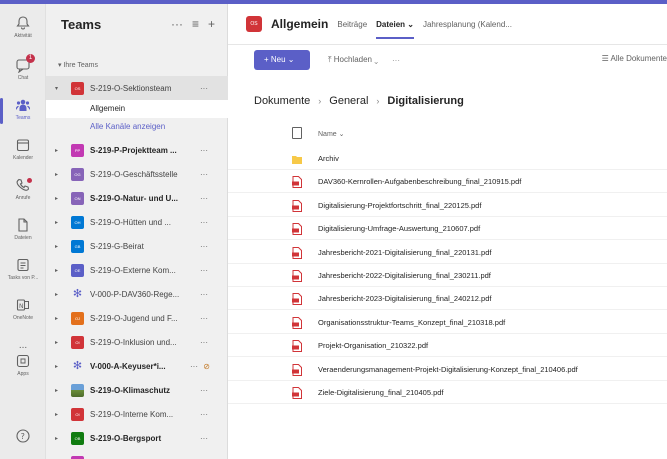 Image resolution: width=667 pixels, height=459 pixels. I want to click on team-row: ▸ OH S-219-O-Hütten und ... ···, so click(137, 222).